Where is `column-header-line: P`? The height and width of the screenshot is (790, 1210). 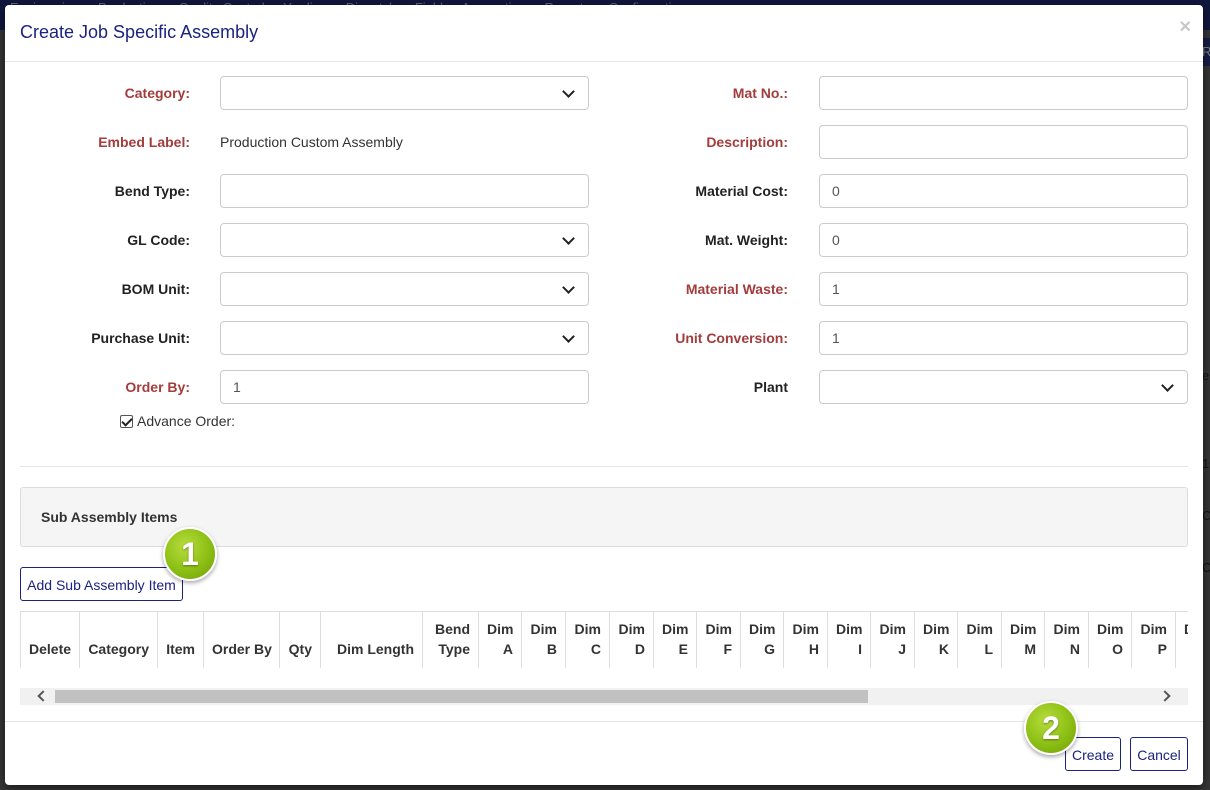
column-header-line: P is located at coordinates (1162, 649).